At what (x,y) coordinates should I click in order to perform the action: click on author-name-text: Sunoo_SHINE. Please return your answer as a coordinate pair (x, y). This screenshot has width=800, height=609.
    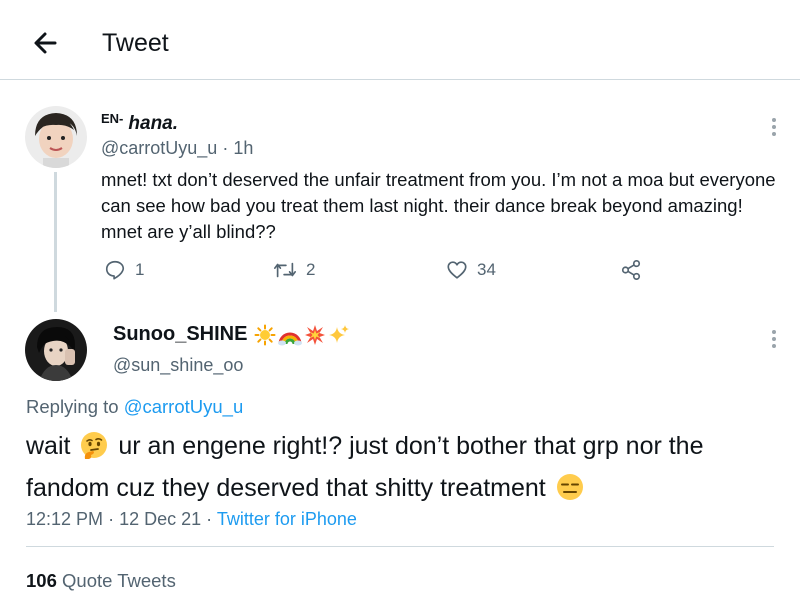
    Looking at the image, I should click on (180, 334).